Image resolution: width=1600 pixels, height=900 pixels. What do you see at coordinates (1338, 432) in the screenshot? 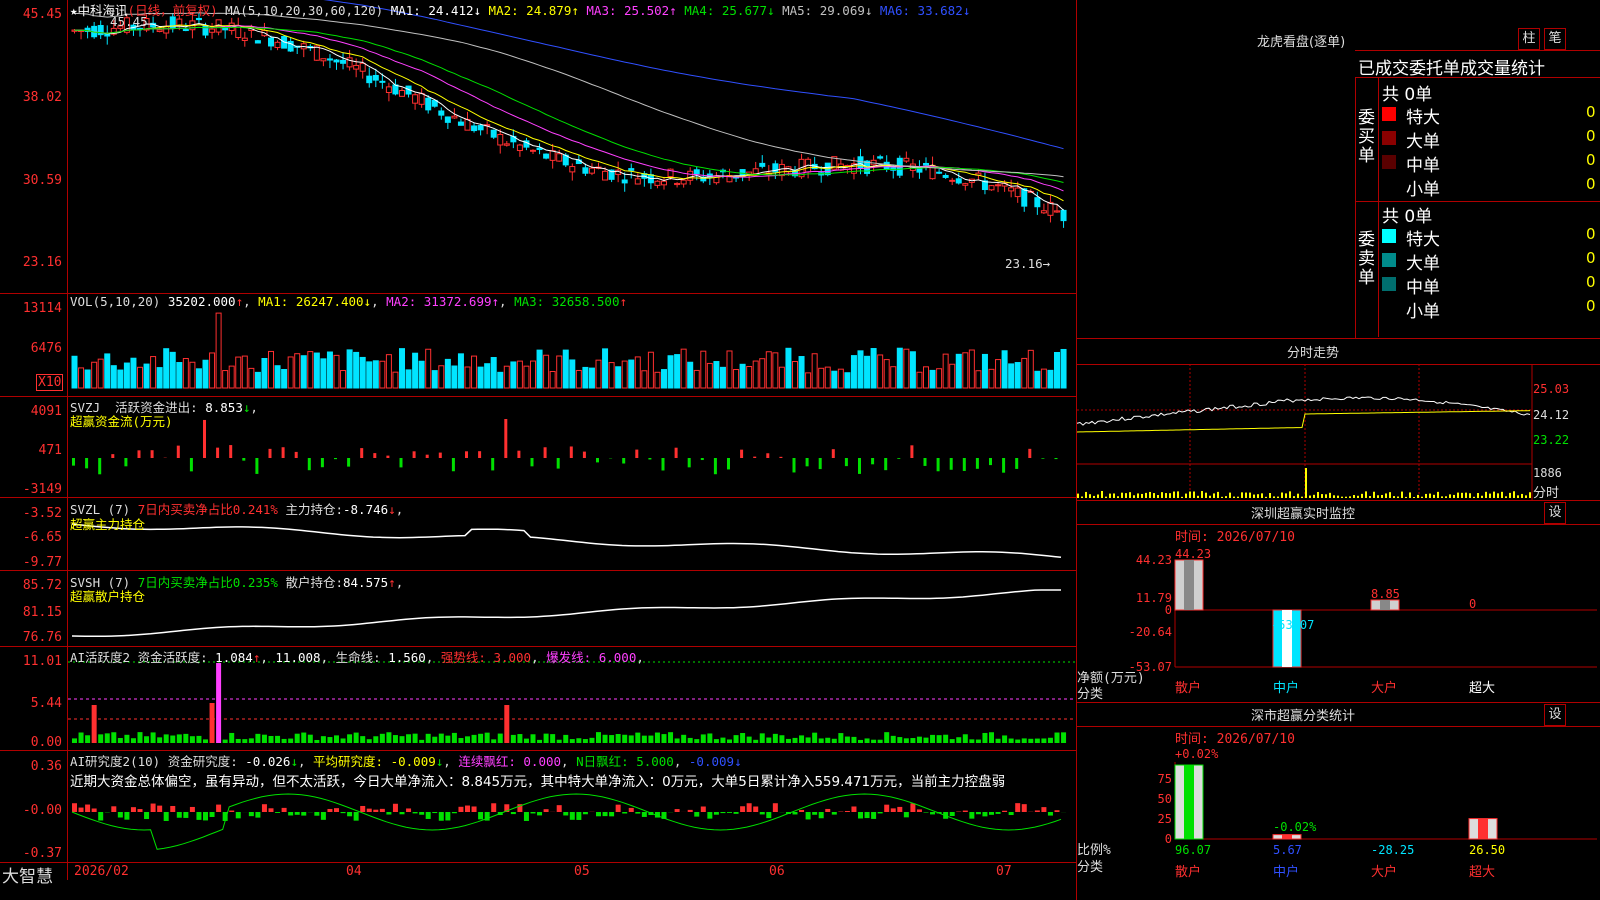
I see `intraday-chart` at bounding box center [1338, 432].